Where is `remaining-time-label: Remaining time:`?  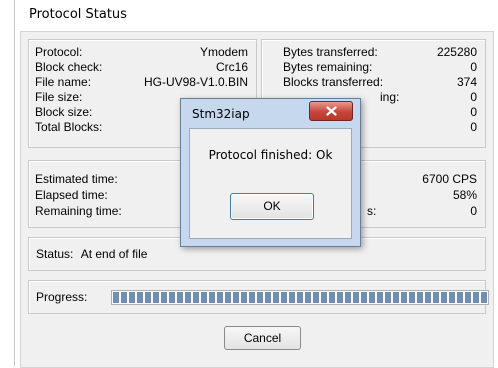 remaining-time-label: Remaining time: is located at coordinates (78, 211).